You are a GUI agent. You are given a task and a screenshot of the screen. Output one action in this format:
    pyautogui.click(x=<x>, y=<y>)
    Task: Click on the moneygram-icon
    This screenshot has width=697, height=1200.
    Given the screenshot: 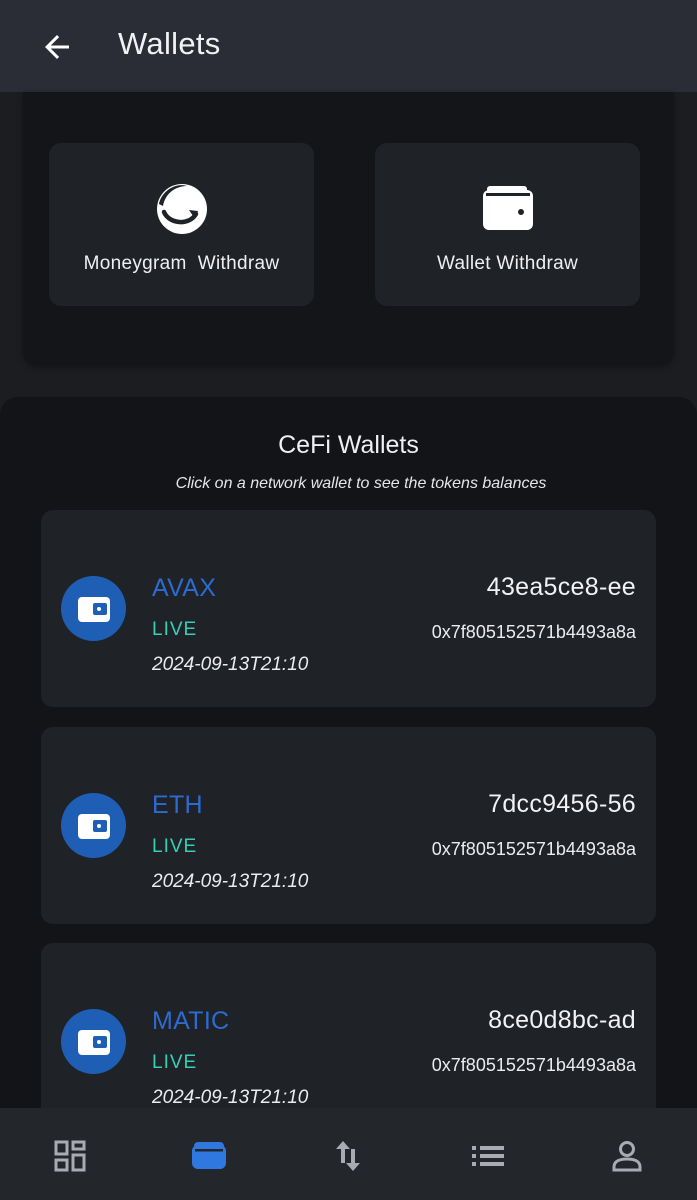 What is the action you would take?
    pyautogui.click(x=182, y=209)
    